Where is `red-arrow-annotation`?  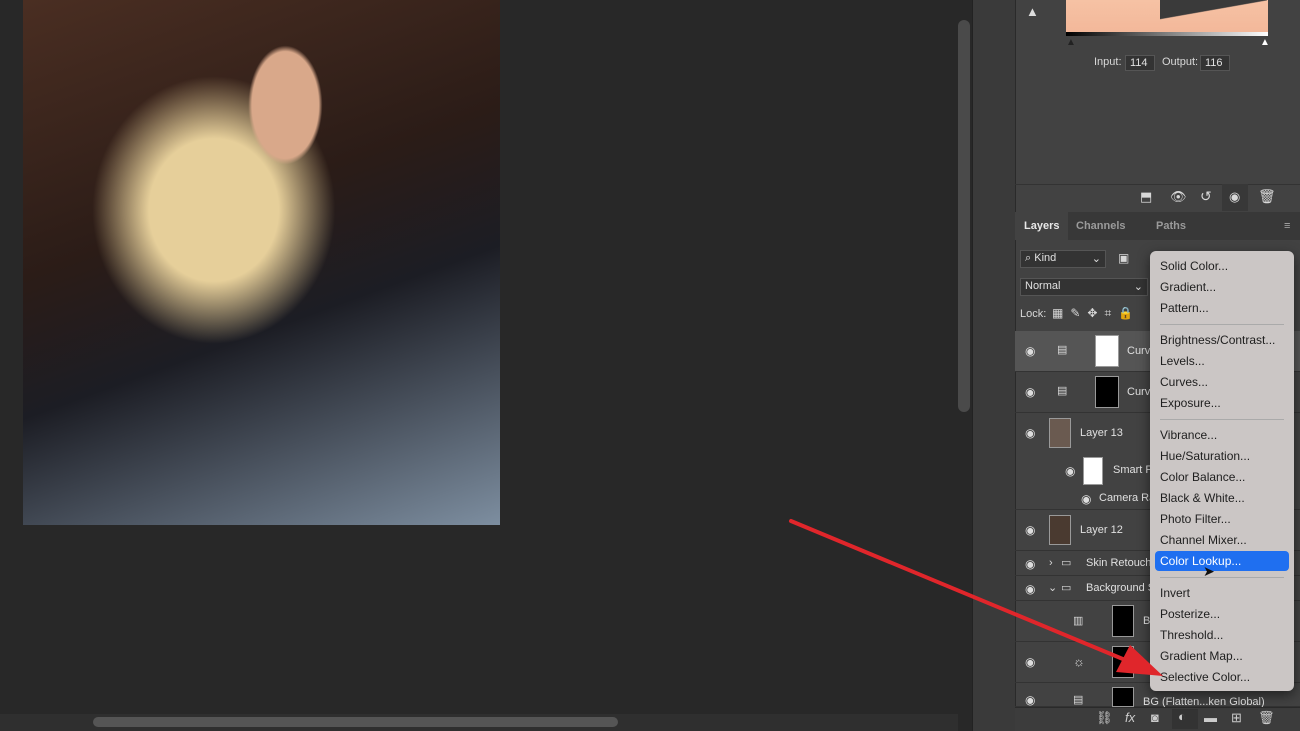
red-arrow-annotation is located at coordinates (976, 597).